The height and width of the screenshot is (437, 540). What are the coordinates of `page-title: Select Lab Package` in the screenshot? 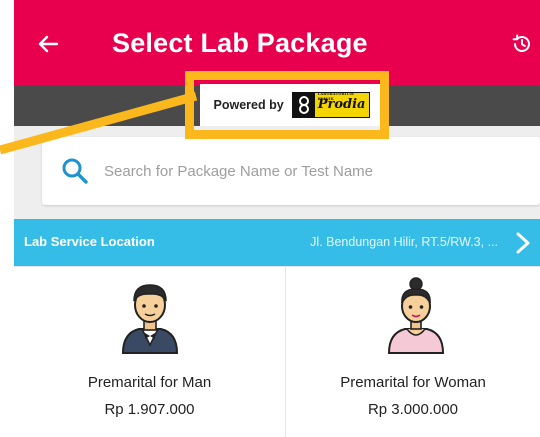 It's located at (240, 43).